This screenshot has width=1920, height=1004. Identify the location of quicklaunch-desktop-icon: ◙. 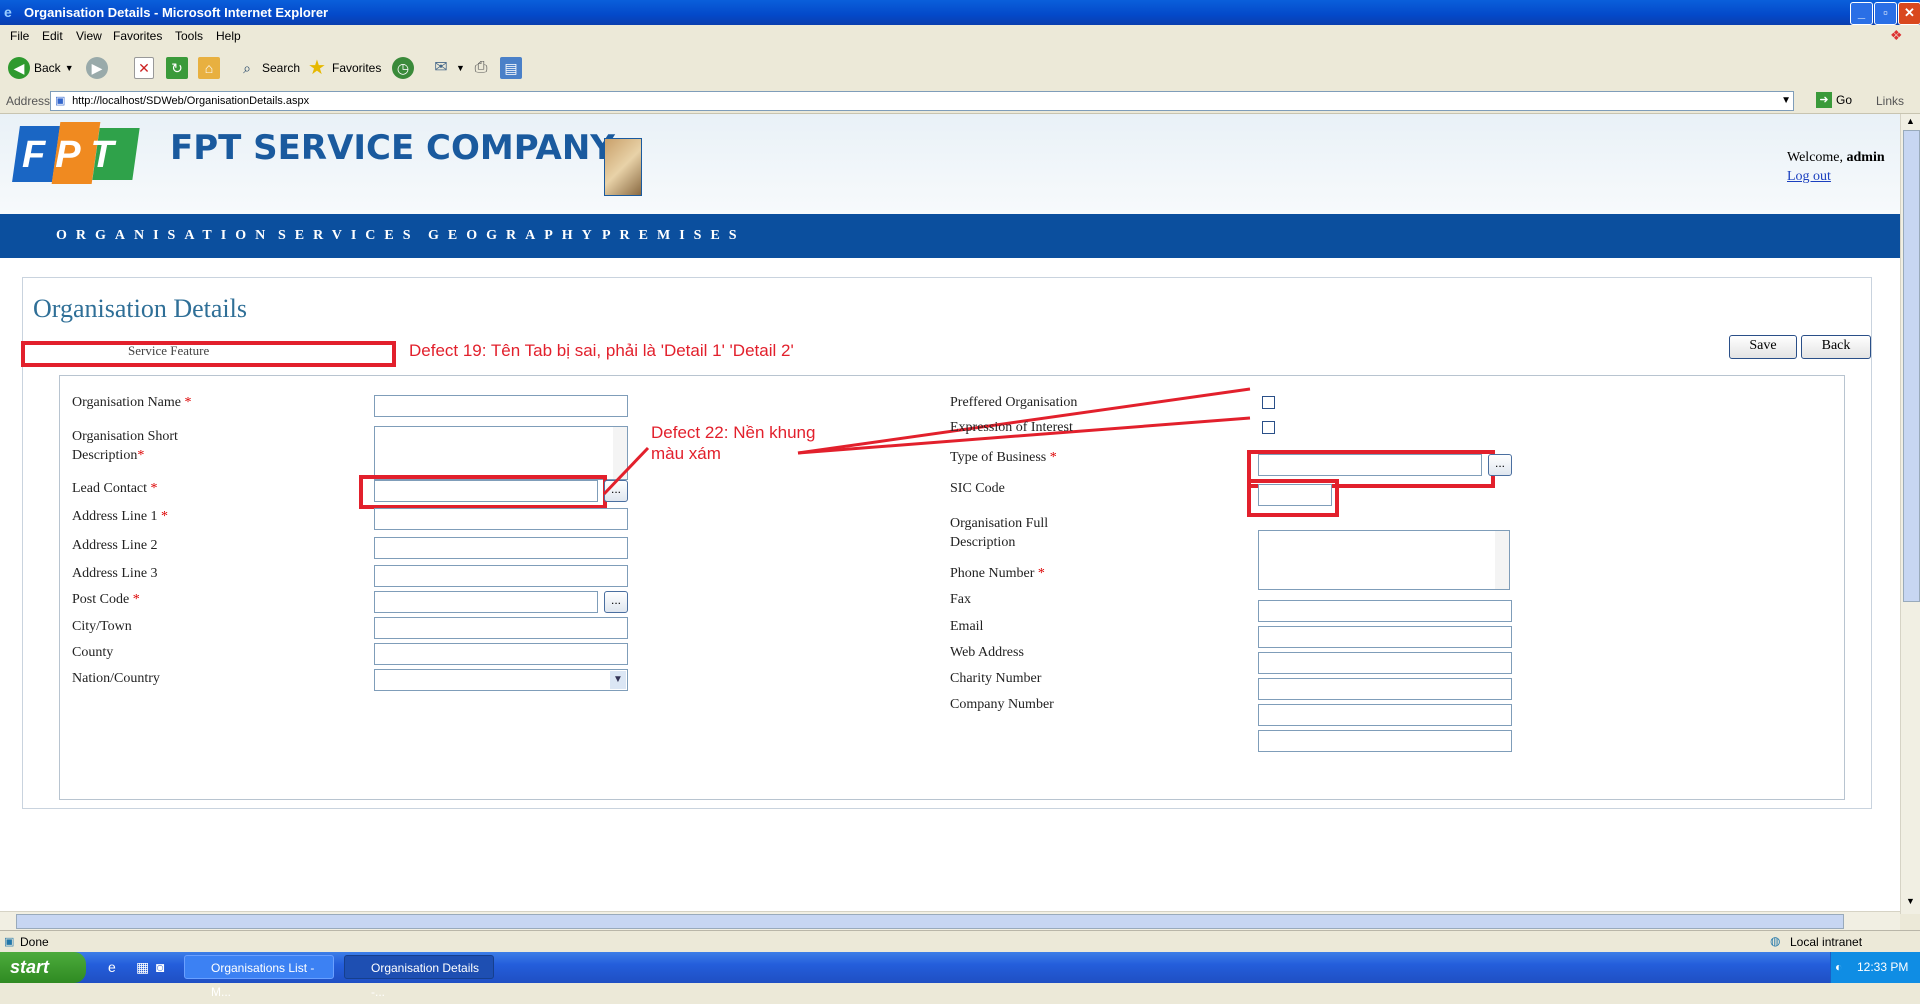
(160, 967).